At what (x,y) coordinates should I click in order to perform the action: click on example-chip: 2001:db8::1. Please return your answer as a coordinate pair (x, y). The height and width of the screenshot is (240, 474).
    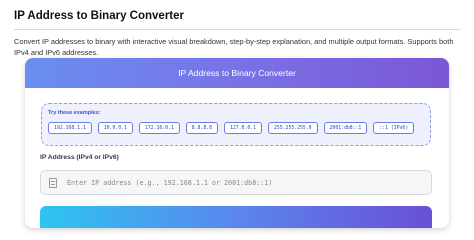
    Looking at the image, I should click on (345, 128).